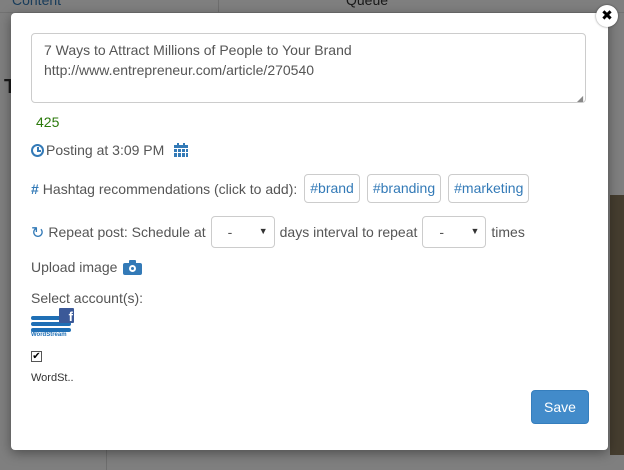 The height and width of the screenshot is (470, 624). Describe the element at coordinates (52, 378) in the screenshot. I see `account-name: WordSt..` at that location.